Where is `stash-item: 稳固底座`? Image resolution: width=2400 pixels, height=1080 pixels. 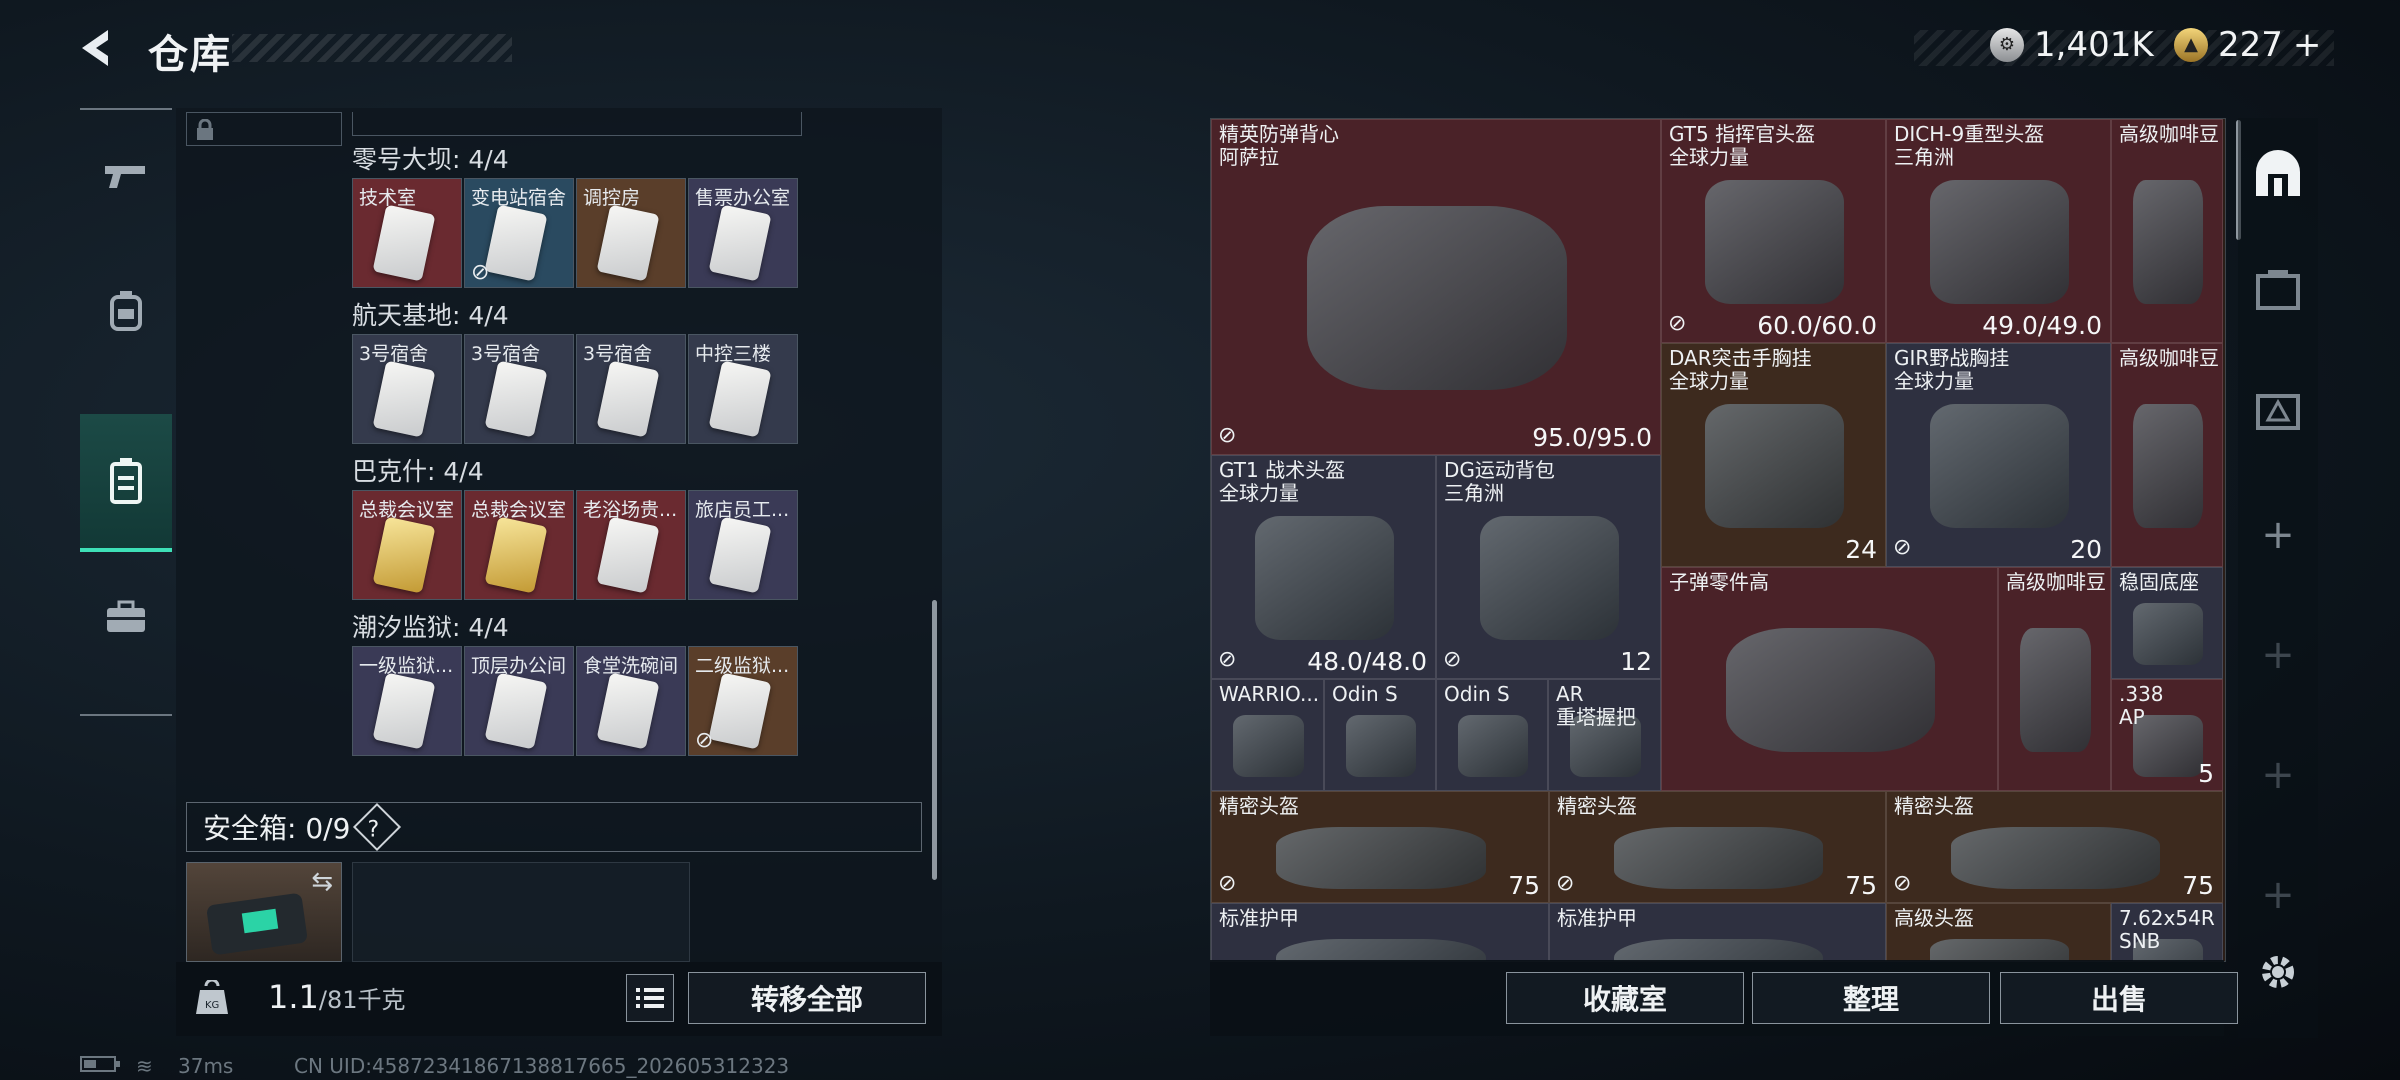
stash-item: 稳固底座 is located at coordinates (2167, 623).